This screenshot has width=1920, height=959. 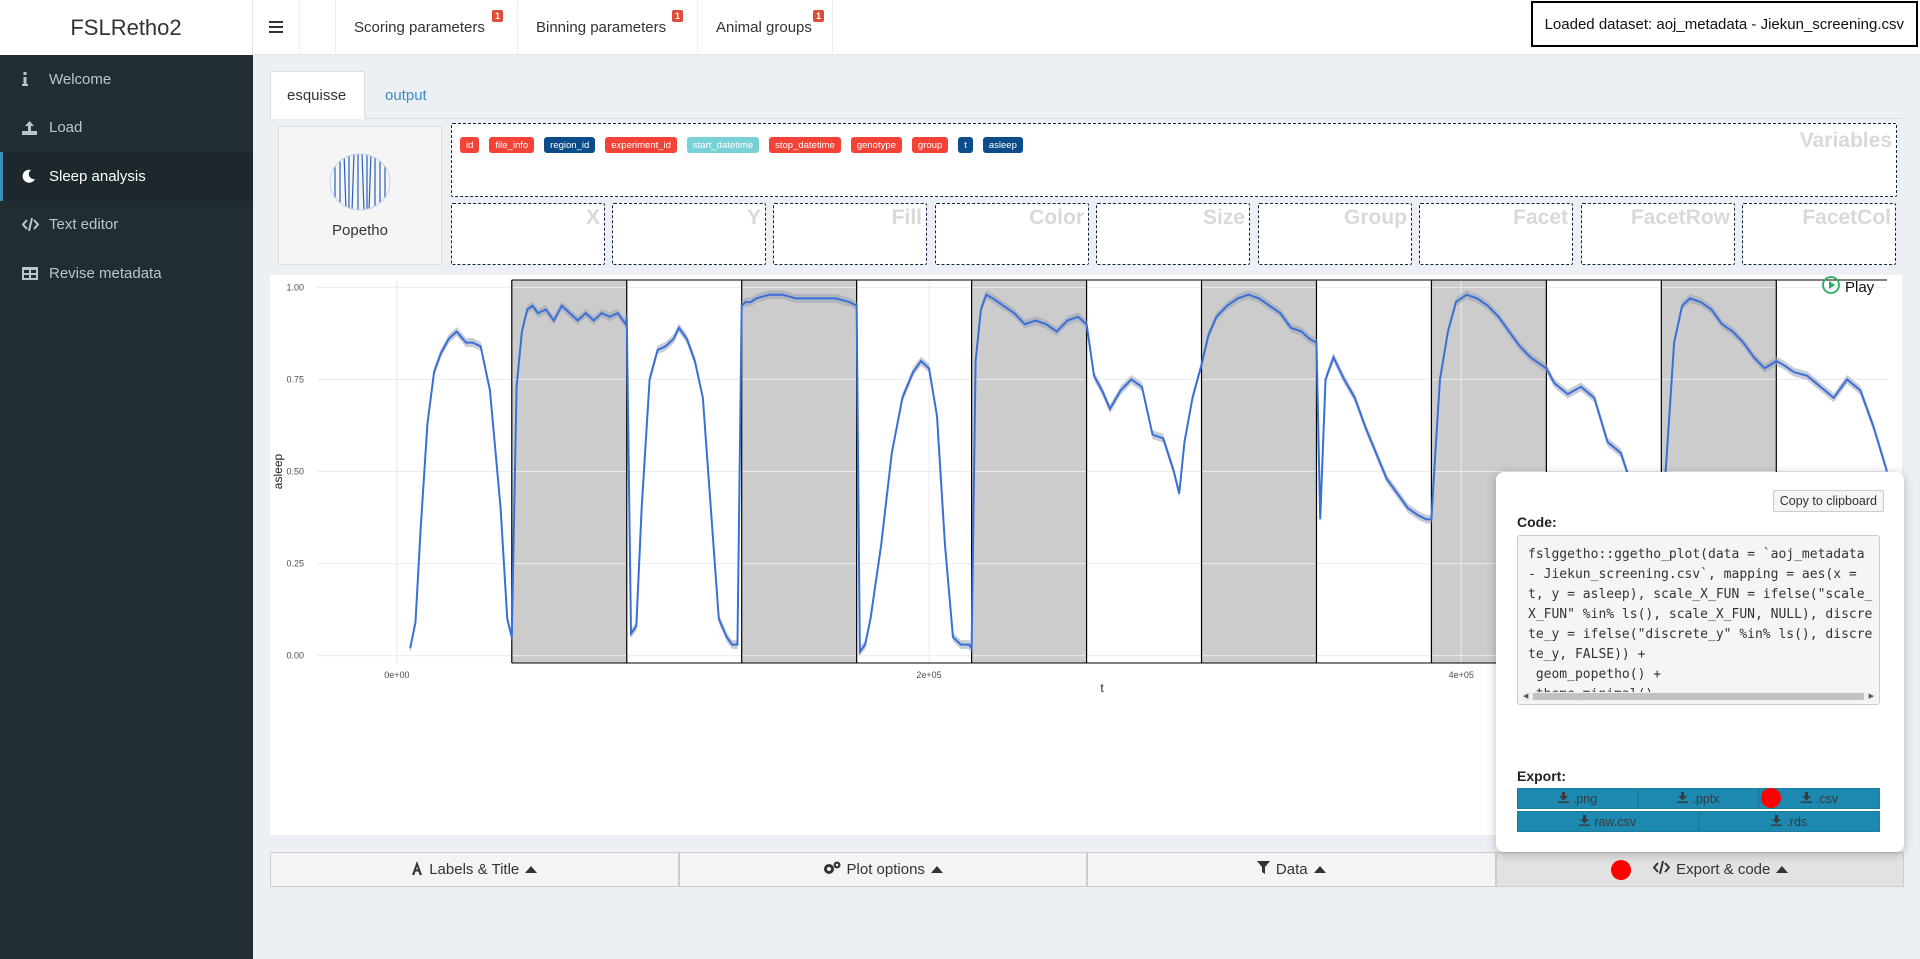 I want to click on variable-pill-asleep: asleep, so click(x=1002, y=145).